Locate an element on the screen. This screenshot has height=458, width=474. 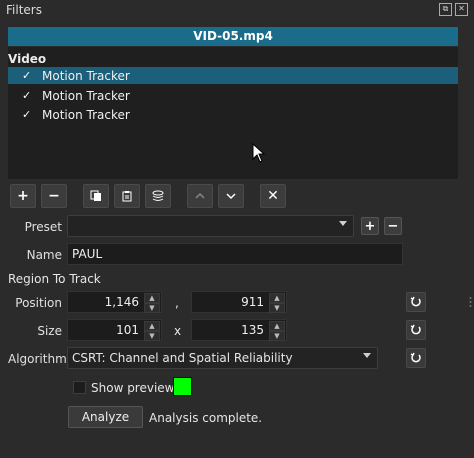
position-x-spinbox: 1,146 ▲ ▼ is located at coordinates (114, 302).